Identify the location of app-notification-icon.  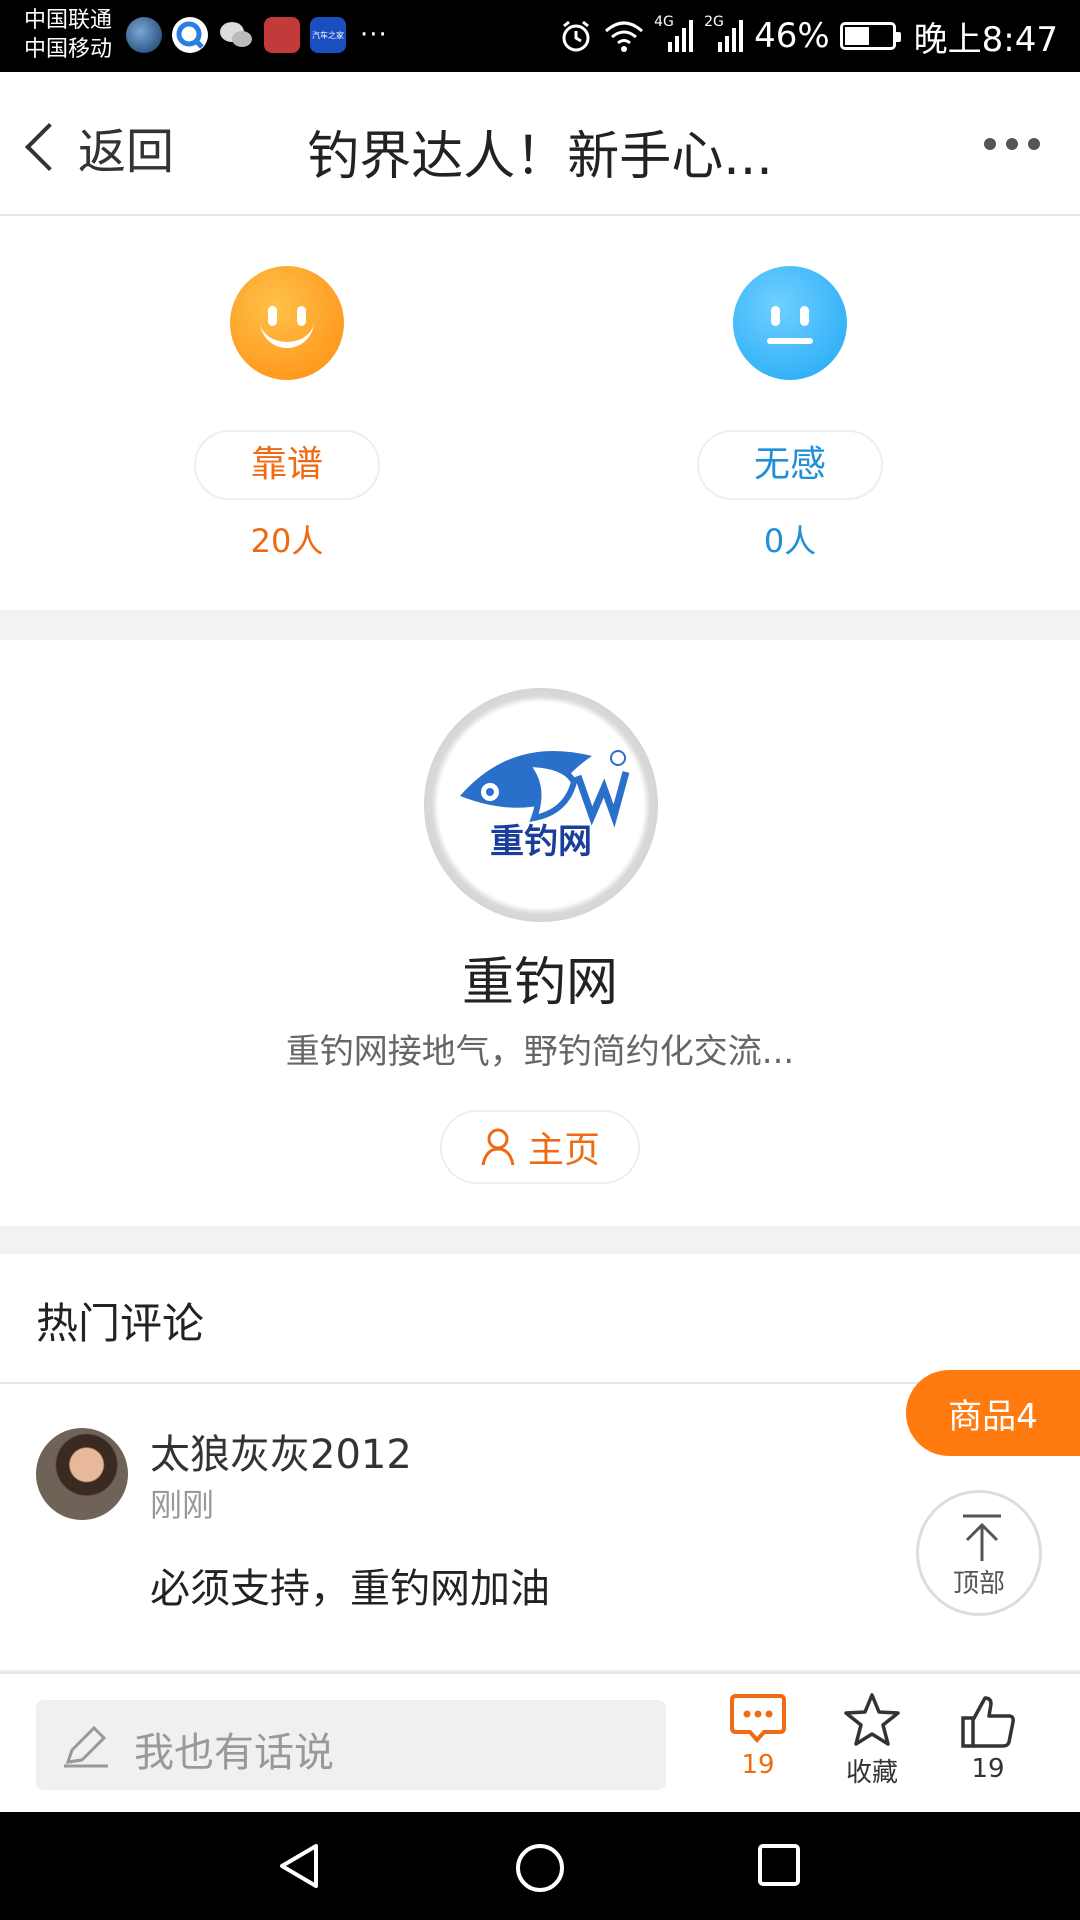
(144, 35).